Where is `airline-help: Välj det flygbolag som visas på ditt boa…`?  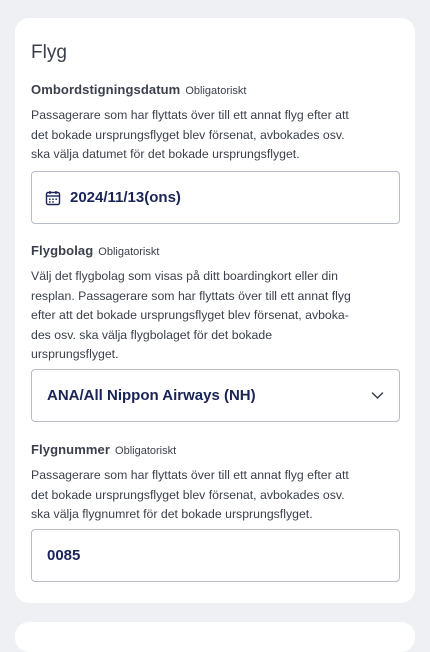
airline-help: Välj det flygbolag som visas på ditt boa… is located at coordinates (191, 315).